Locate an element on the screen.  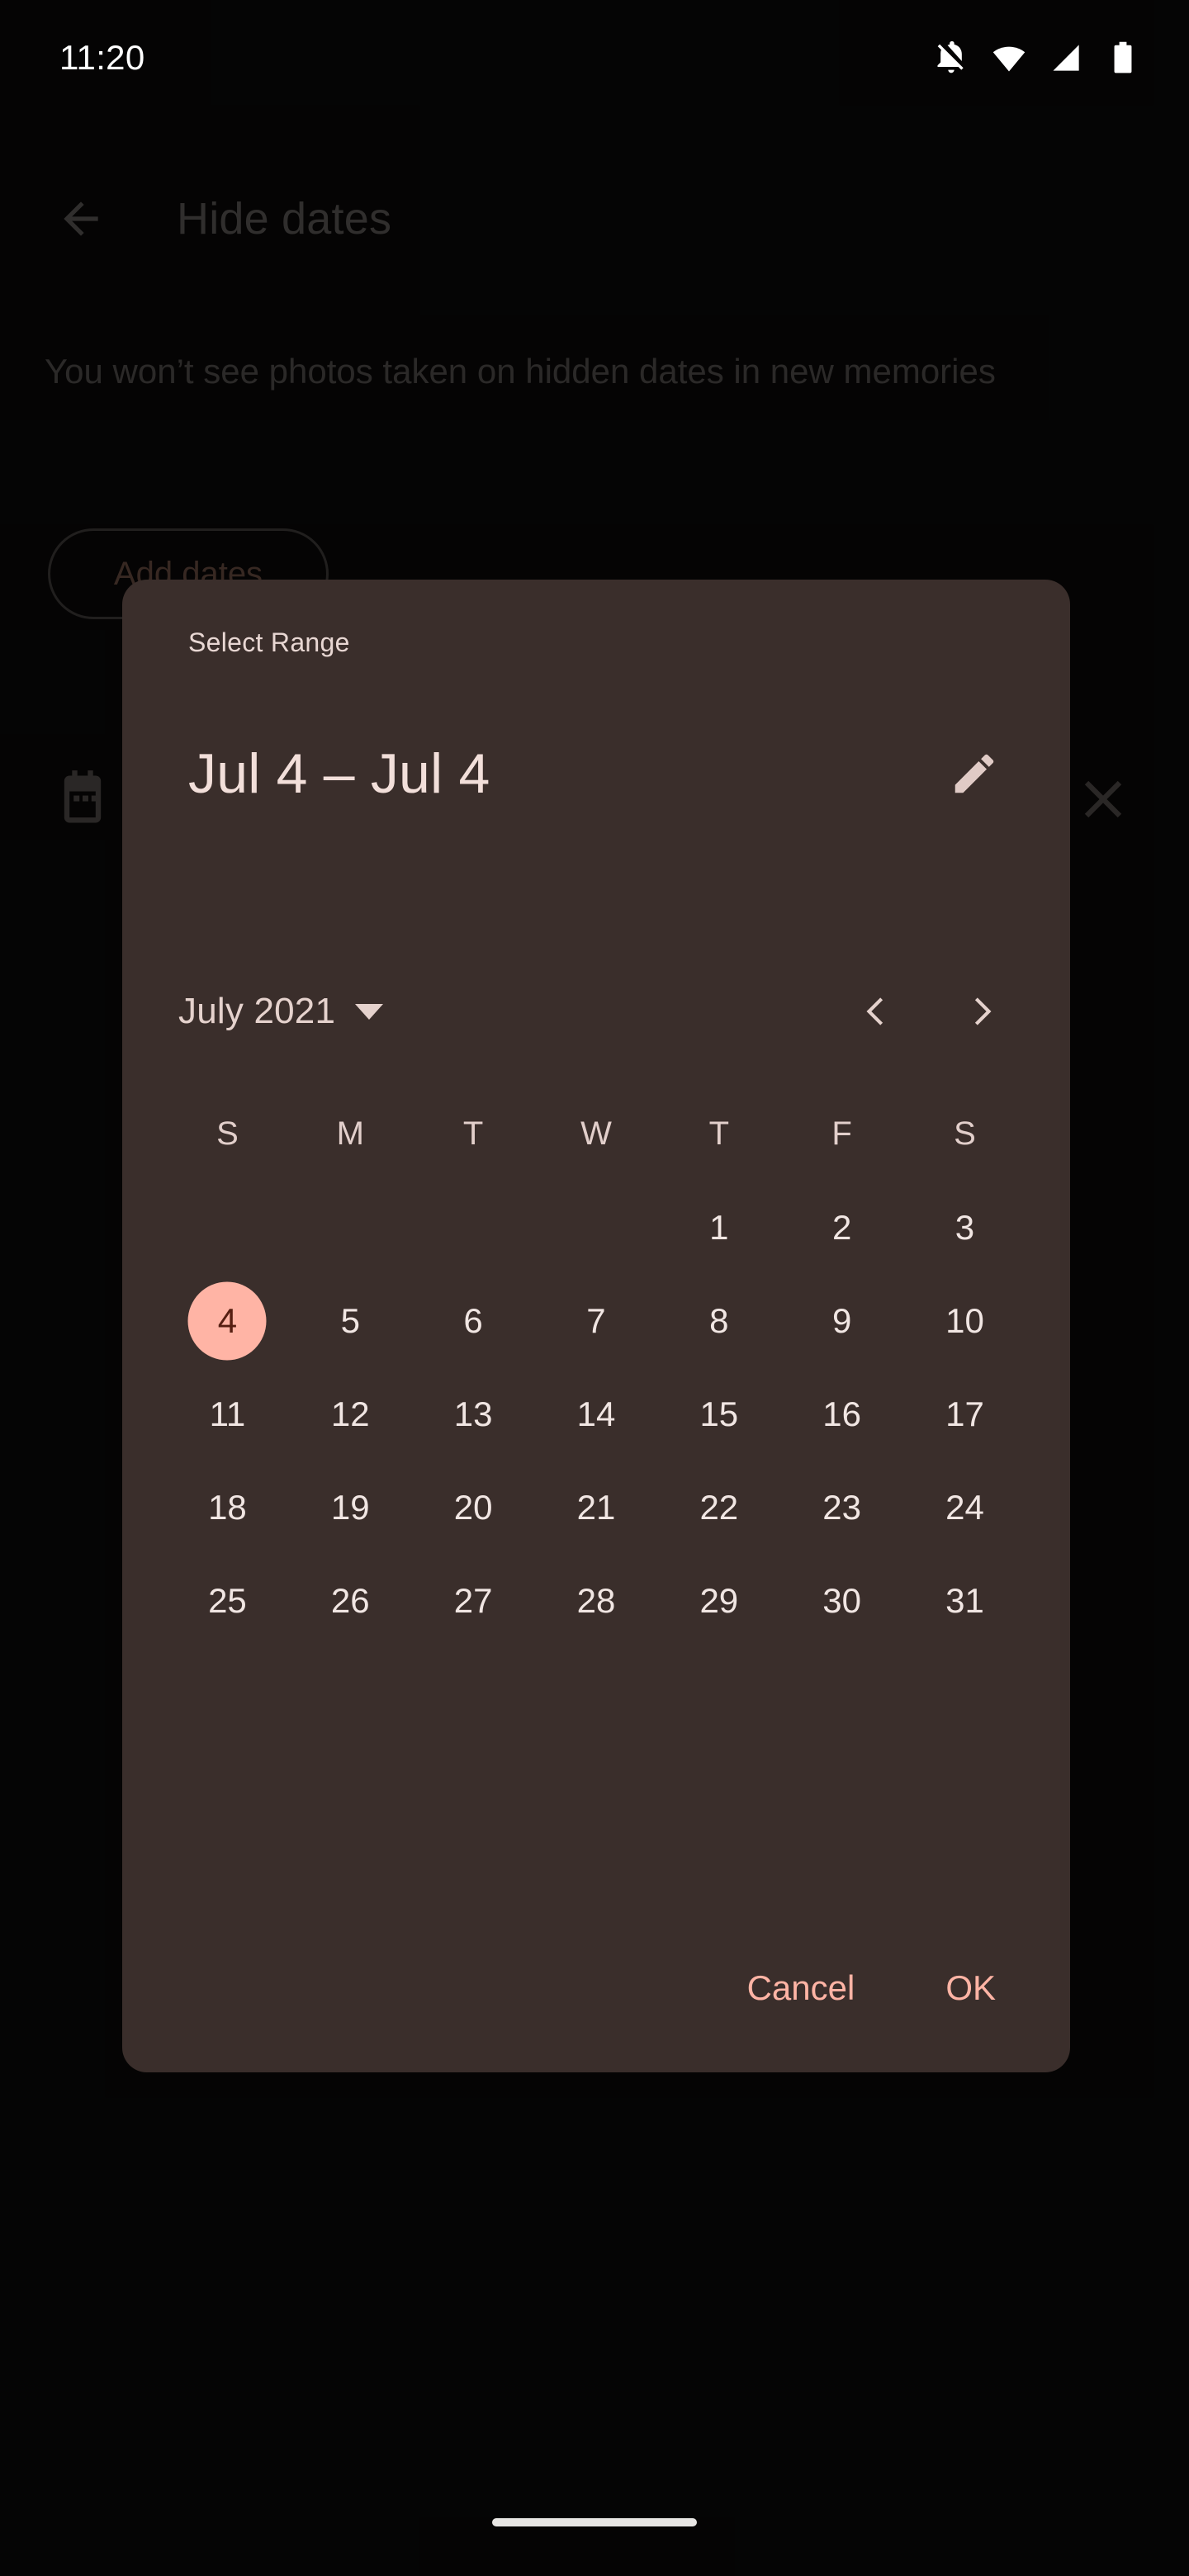
calendar-week-row: 25 26 27 28 29 30 31 is located at coordinates (596, 1600).